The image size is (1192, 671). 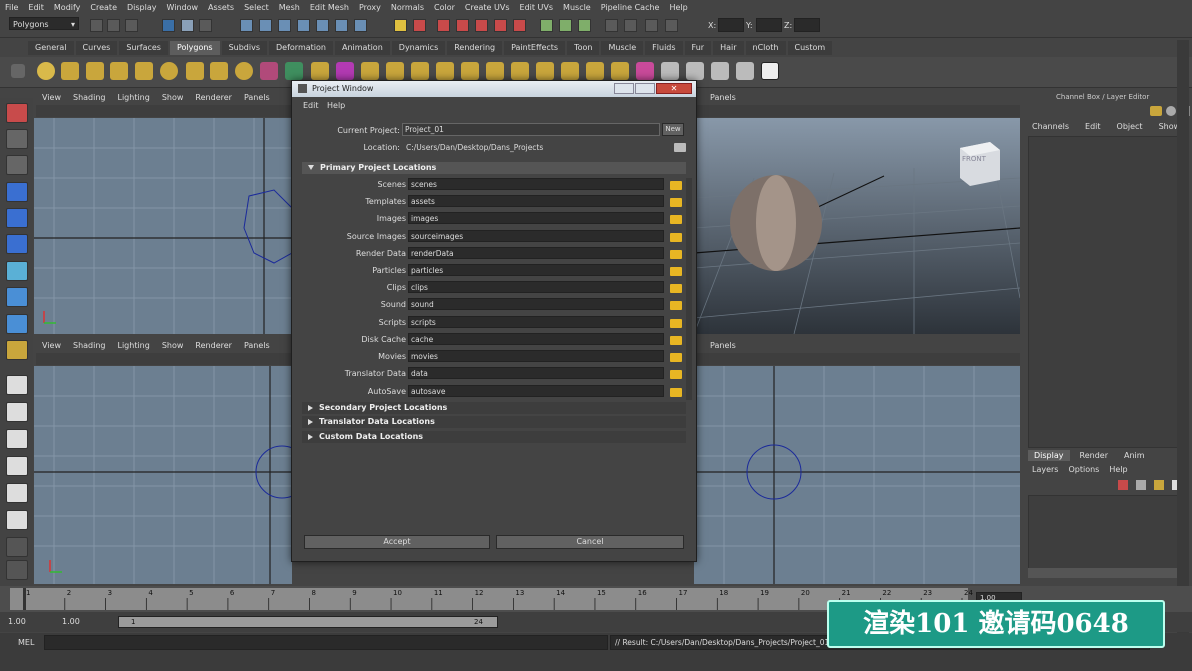 I want to click on source-images-input: sourceimages, so click(x=536, y=236).